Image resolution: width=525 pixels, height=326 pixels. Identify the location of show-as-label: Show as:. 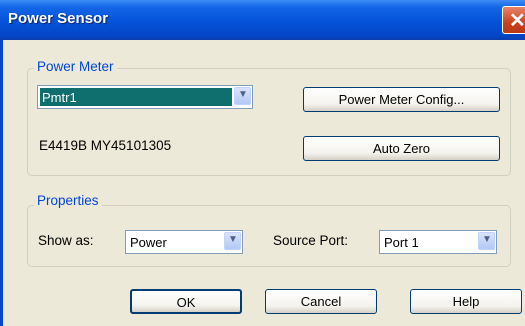
(66, 240).